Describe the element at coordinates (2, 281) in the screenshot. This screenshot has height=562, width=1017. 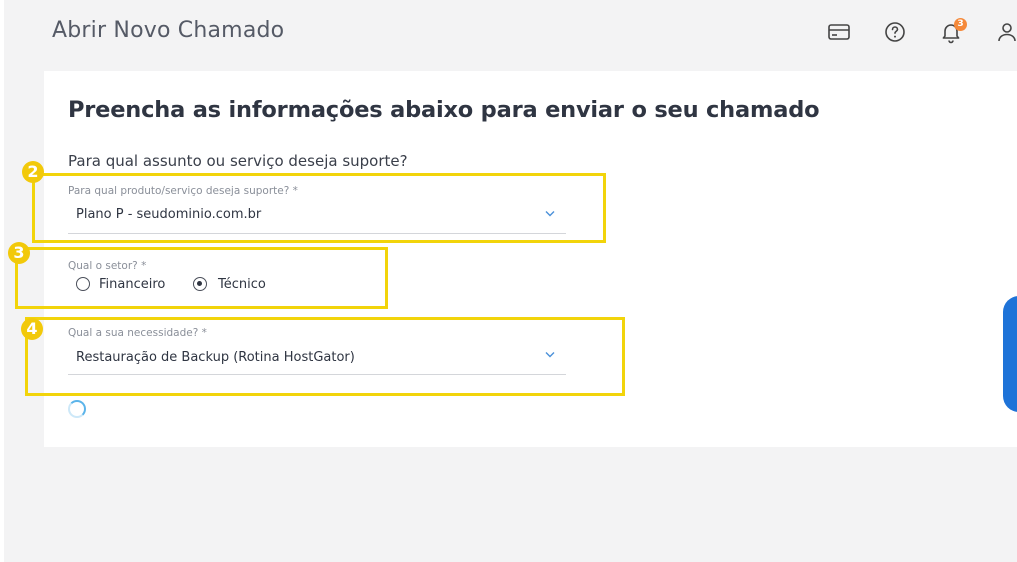
I see `left-edge` at that location.